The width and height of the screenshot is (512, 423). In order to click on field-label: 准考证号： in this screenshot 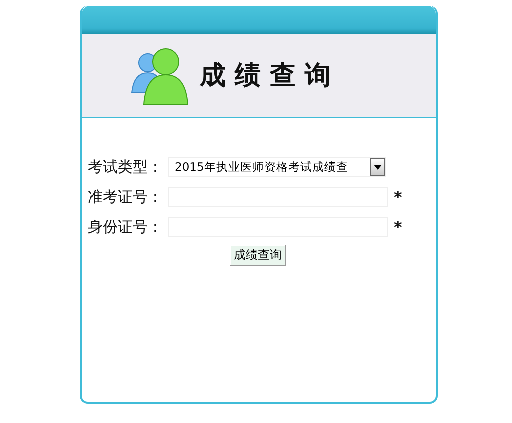, I will do `click(126, 197)`.